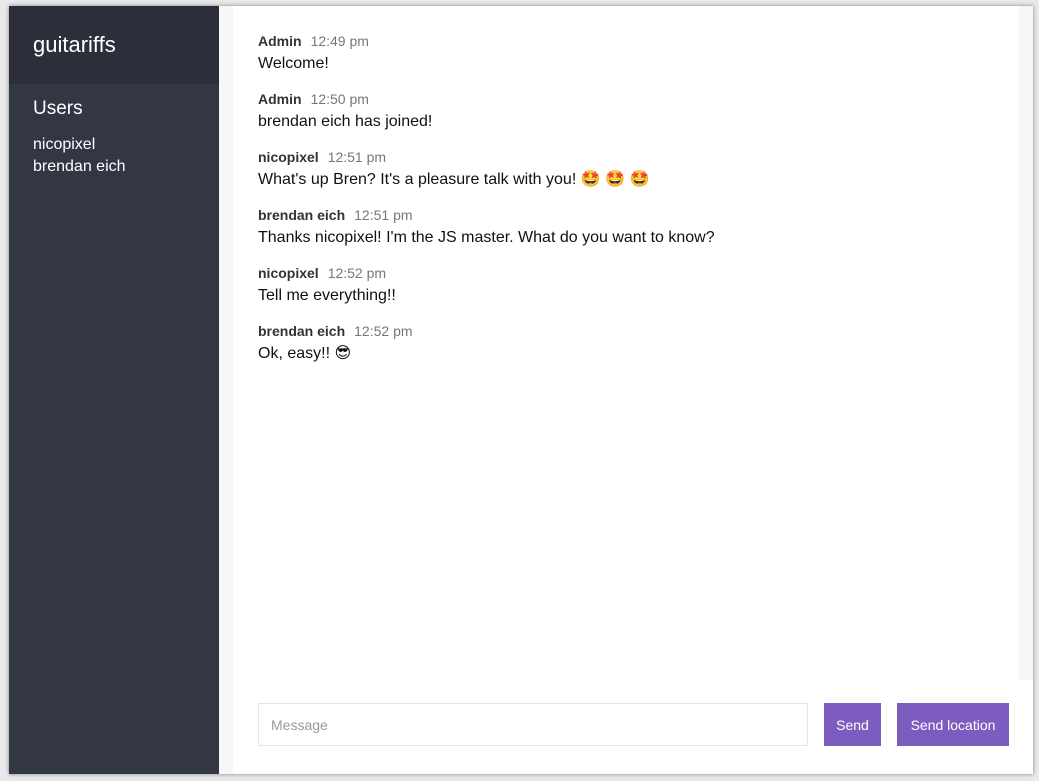 This screenshot has height=781, width=1039. Describe the element at coordinates (638, 53) in the screenshot. I see `message: Admin 12:49 pm Welcome!` at that location.